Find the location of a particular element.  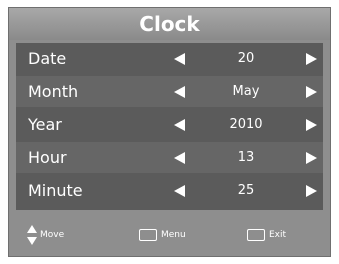

row-value: May is located at coordinates (246, 91).